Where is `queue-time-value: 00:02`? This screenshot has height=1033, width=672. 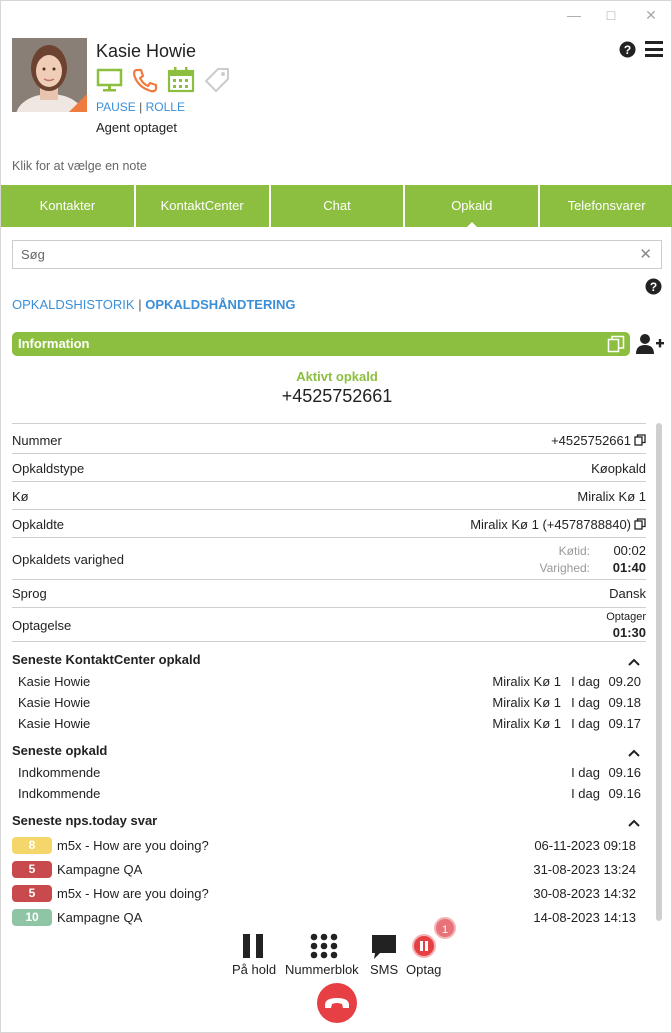
queue-time-value: 00:02 is located at coordinates (629, 550).